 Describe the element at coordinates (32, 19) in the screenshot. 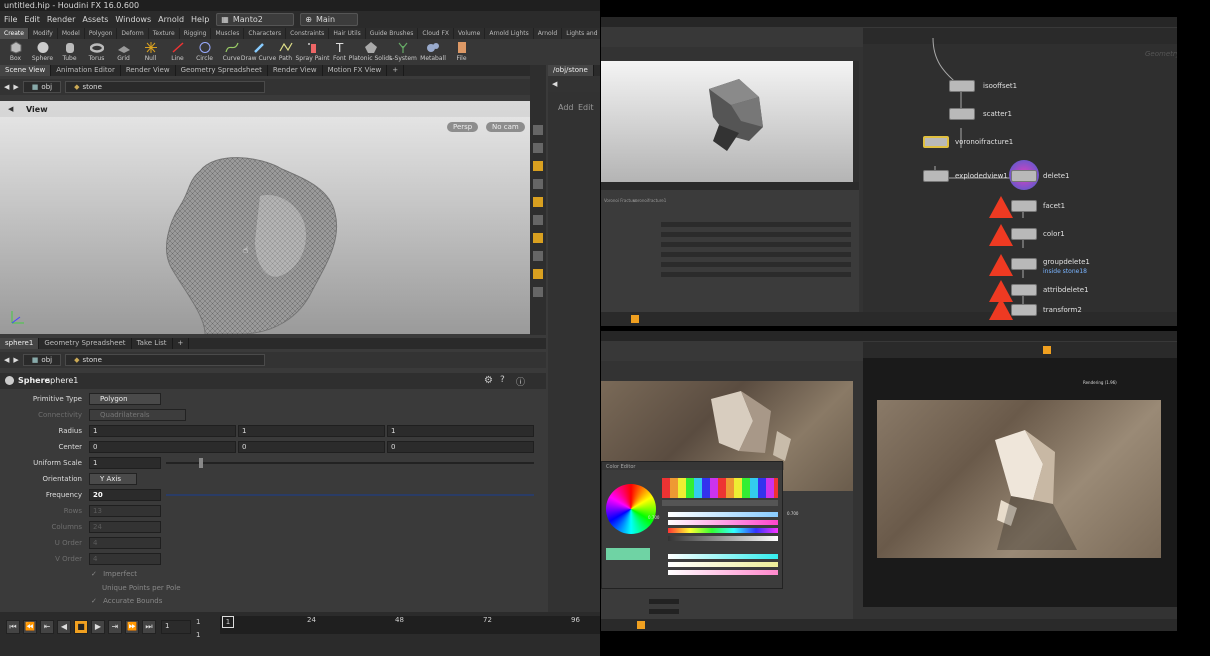

I see `menu-edit: Edit` at that location.